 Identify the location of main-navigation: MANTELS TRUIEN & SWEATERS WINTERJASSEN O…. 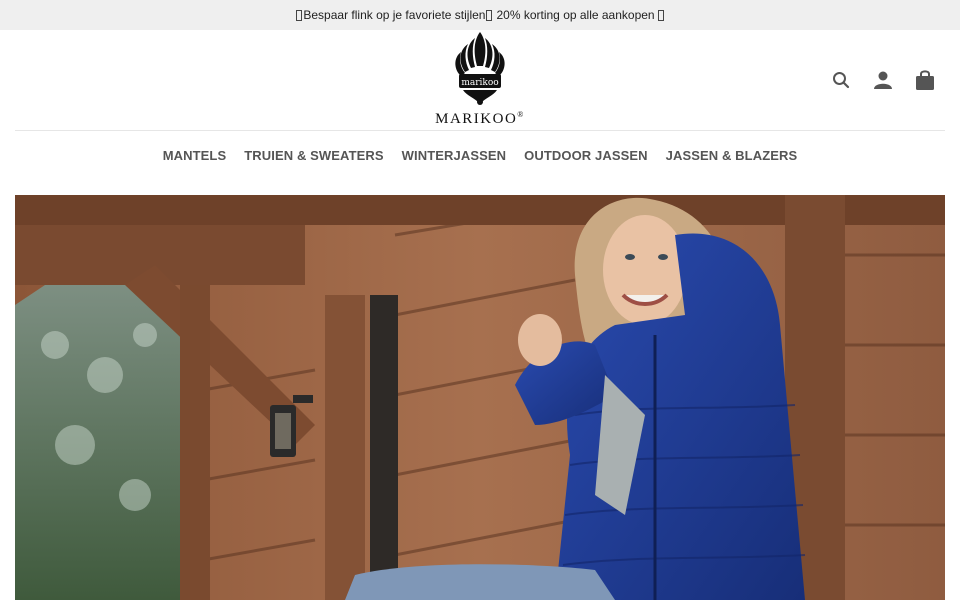
(480, 155).